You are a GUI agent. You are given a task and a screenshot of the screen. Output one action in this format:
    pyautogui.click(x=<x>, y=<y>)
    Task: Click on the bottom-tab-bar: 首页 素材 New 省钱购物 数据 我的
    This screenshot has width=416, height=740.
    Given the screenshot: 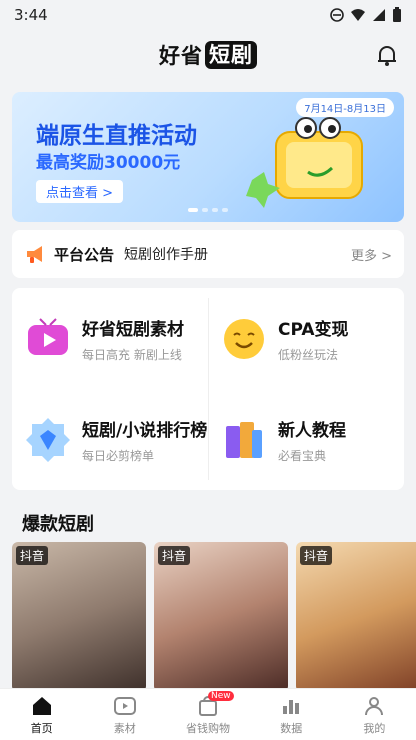 What is the action you would take?
    pyautogui.click(x=208, y=714)
    